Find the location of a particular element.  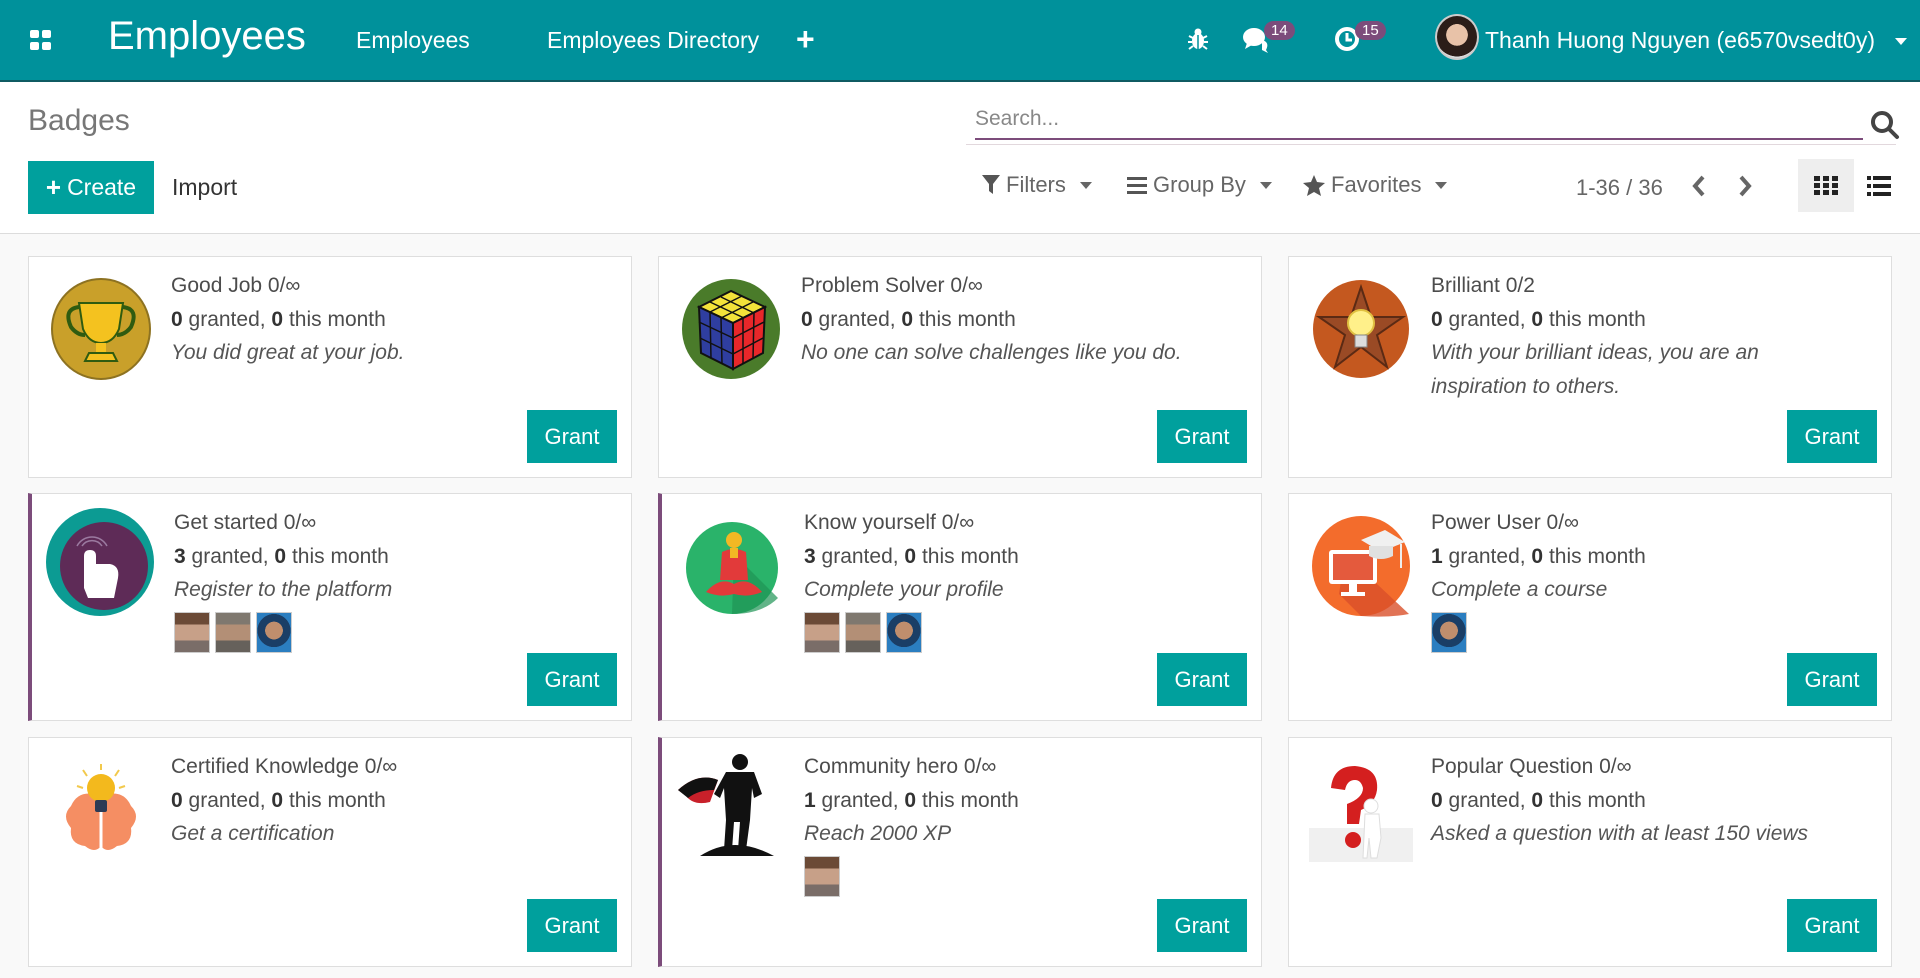

badge-name: Problem Solver 0/∞ is located at coordinates (892, 286).